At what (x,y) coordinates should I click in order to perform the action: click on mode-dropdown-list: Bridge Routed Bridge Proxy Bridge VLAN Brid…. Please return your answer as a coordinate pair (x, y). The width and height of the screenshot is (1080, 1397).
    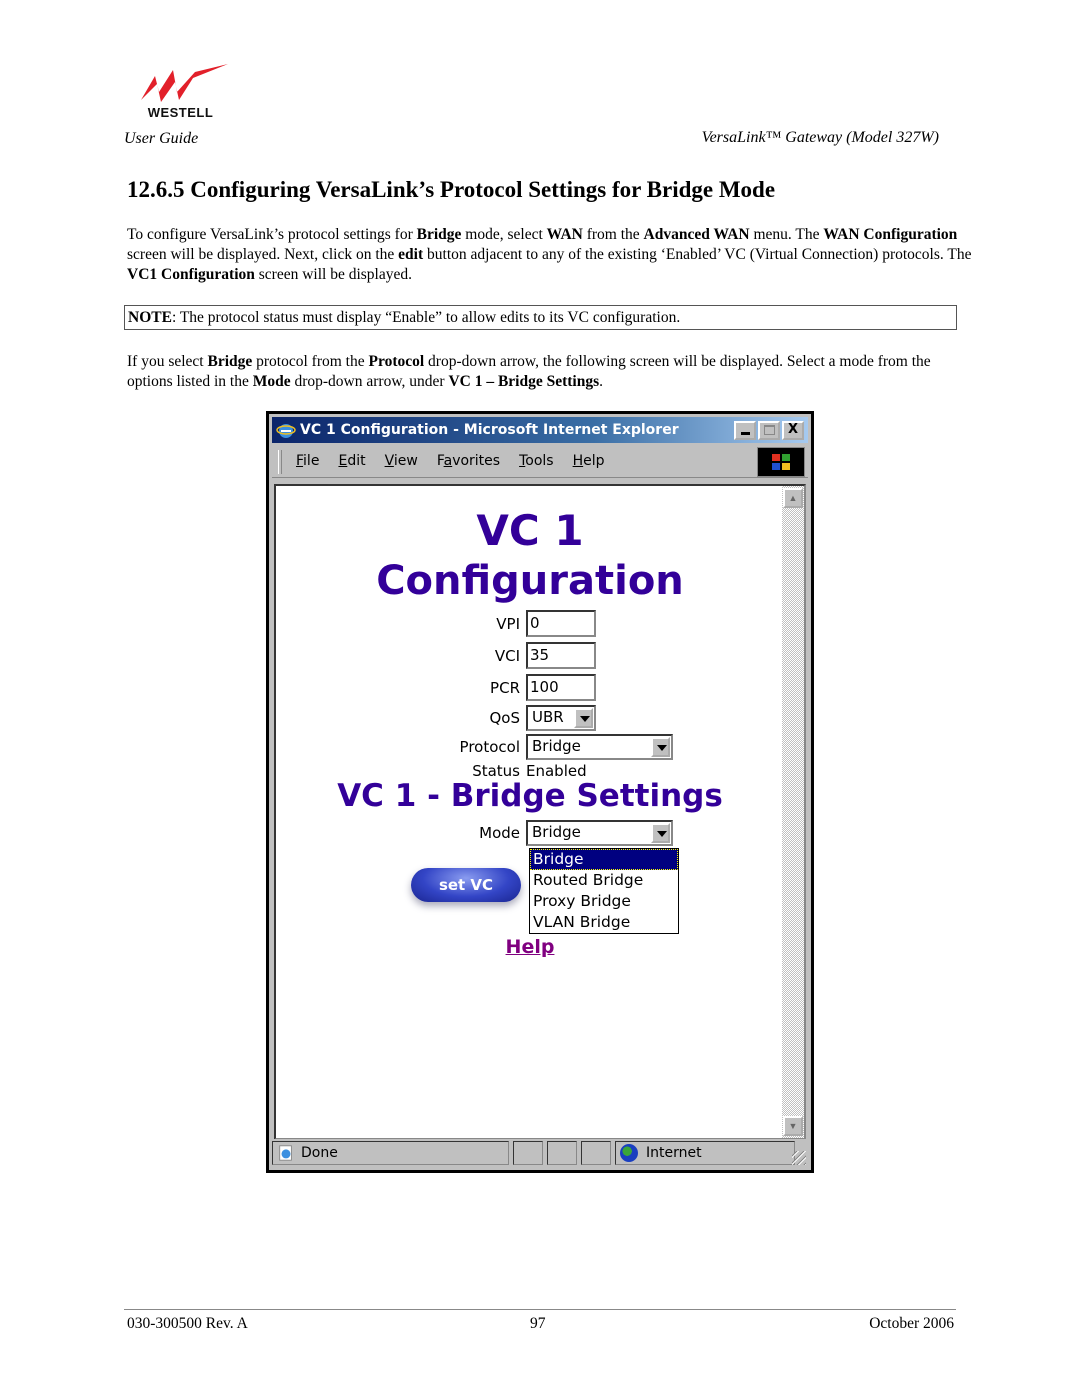
    Looking at the image, I should click on (604, 891).